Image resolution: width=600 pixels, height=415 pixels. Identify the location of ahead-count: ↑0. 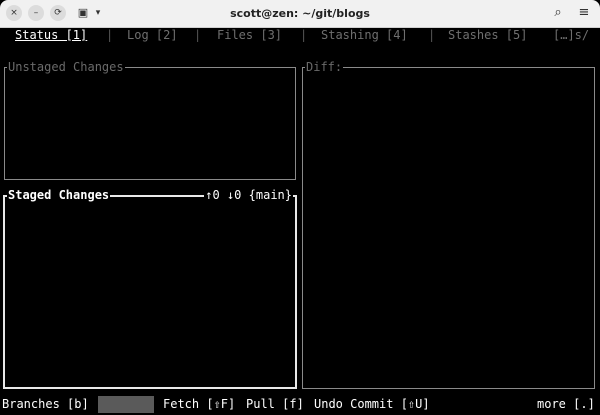
(212, 195).